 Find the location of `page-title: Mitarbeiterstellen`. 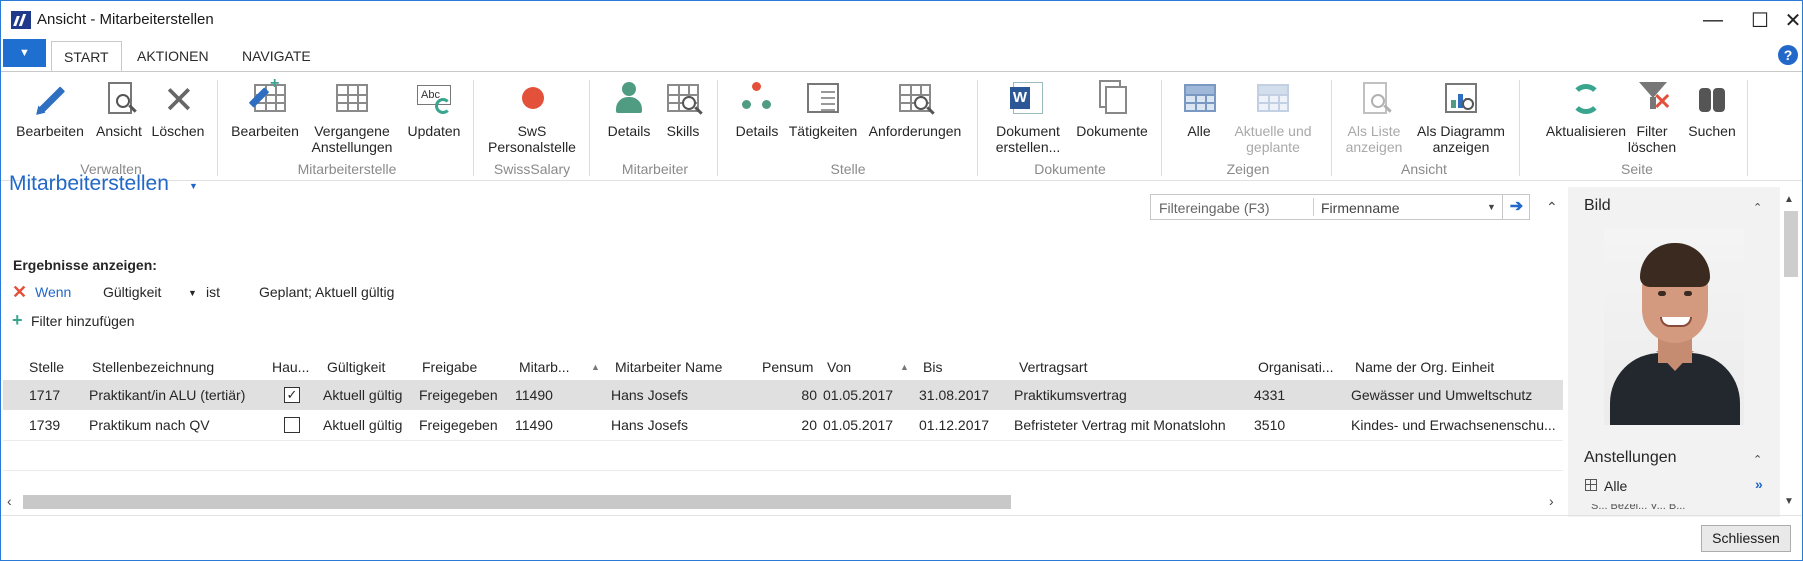

page-title: Mitarbeiterstellen is located at coordinates (89, 184).